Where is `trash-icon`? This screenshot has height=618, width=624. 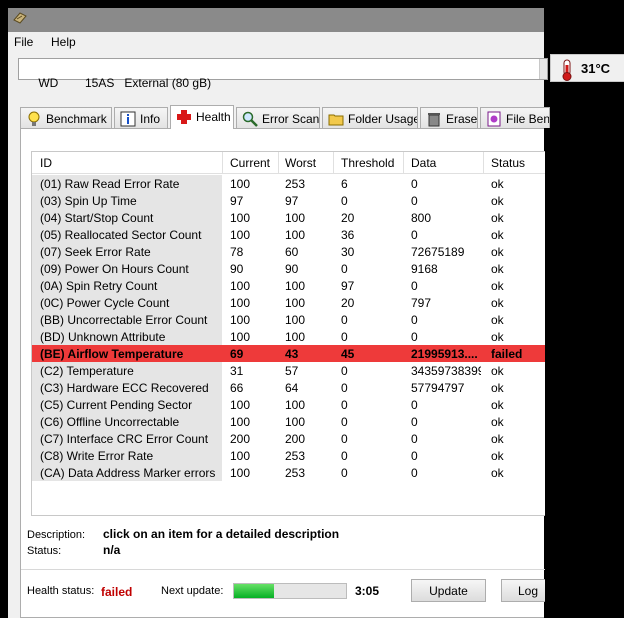 trash-icon is located at coordinates (434, 120).